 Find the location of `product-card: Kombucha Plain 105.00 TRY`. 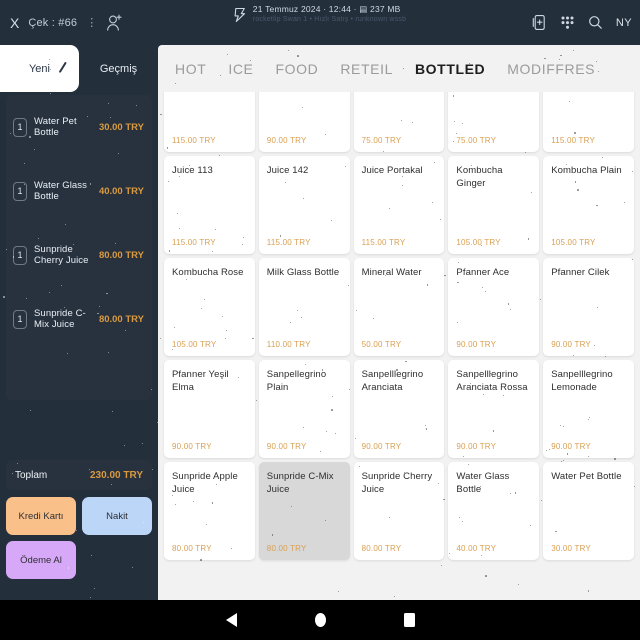

product-card: Kombucha Plain 105.00 TRY is located at coordinates (588, 205).